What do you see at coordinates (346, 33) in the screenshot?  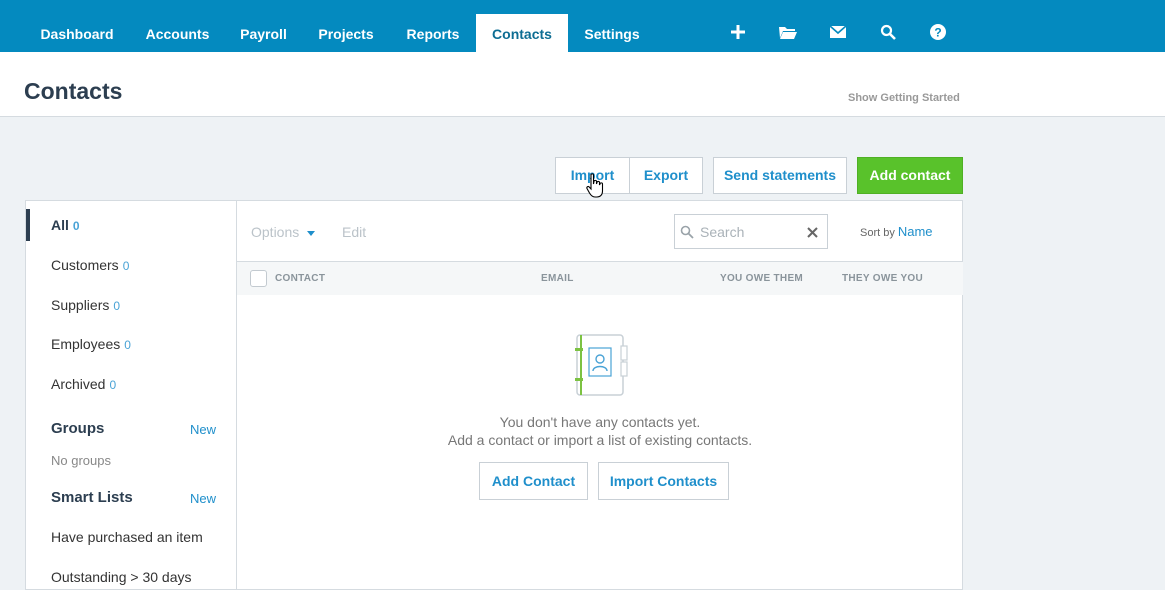 I see `tab-projects: Projects` at bounding box center [346, 33].